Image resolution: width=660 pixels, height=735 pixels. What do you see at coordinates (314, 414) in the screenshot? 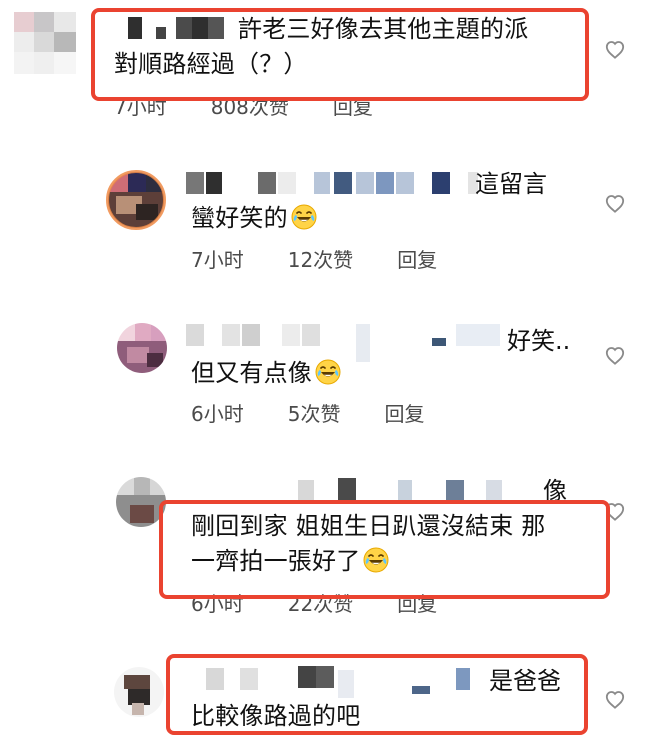
I see `like-count: 5次赞` at bounding box center [314, 414].